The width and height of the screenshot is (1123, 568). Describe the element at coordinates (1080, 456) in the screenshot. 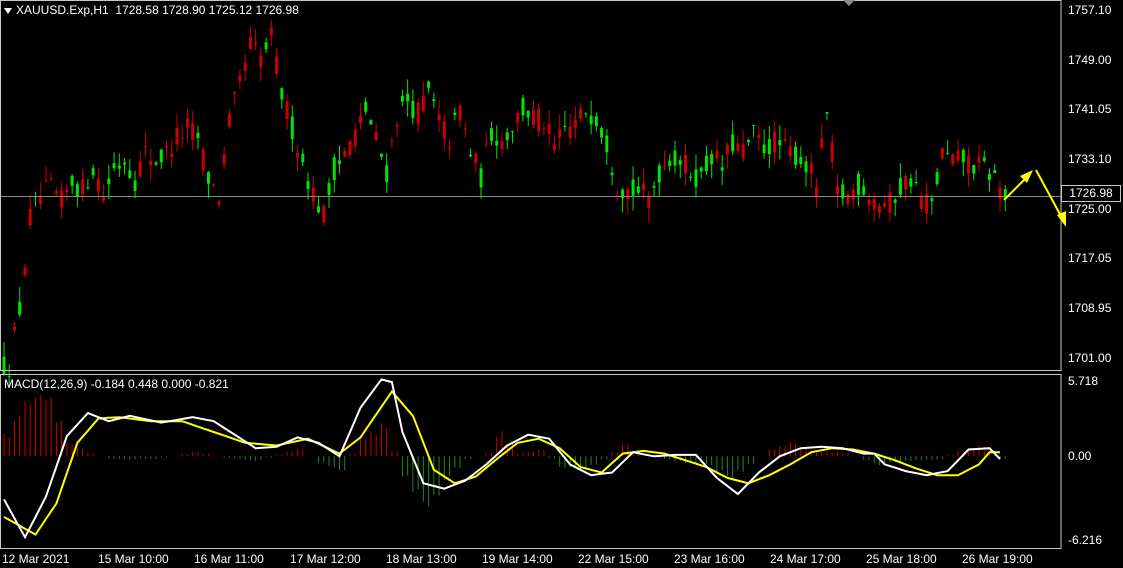

I see `macd-axis-label: 0.00` at that location.